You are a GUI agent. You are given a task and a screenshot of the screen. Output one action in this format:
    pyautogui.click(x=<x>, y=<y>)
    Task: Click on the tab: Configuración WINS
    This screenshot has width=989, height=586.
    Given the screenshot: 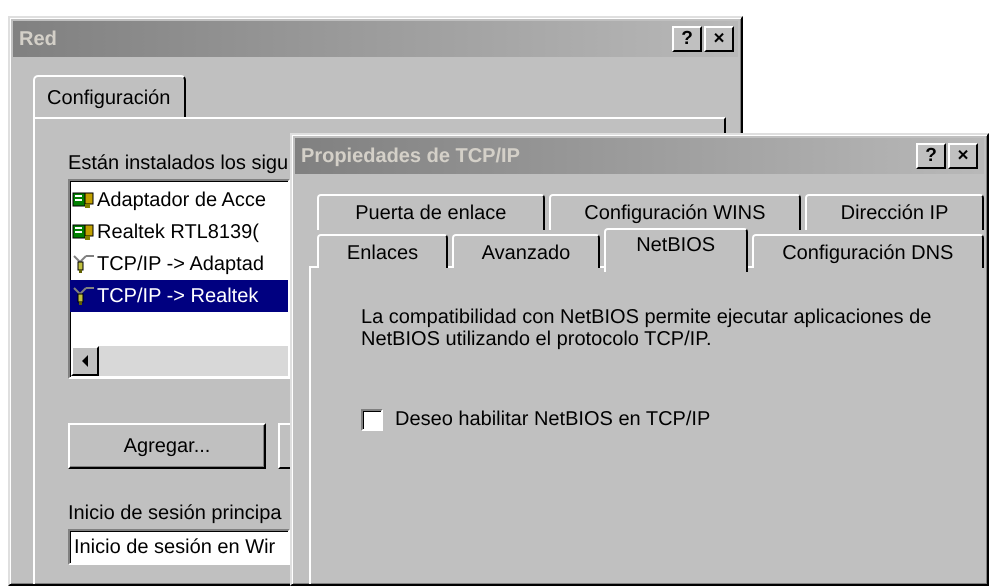 What is the action you would take?
    pyautogui.click(x=675, y=212)
    